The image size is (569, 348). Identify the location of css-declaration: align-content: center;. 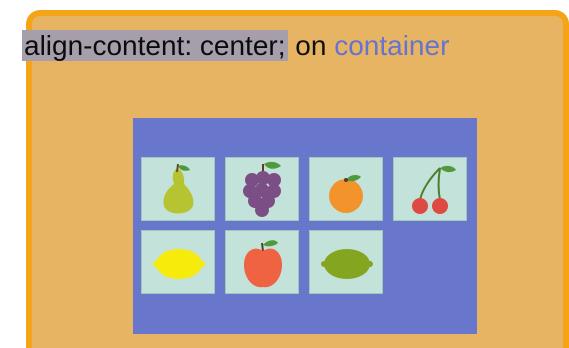
(155, 45).